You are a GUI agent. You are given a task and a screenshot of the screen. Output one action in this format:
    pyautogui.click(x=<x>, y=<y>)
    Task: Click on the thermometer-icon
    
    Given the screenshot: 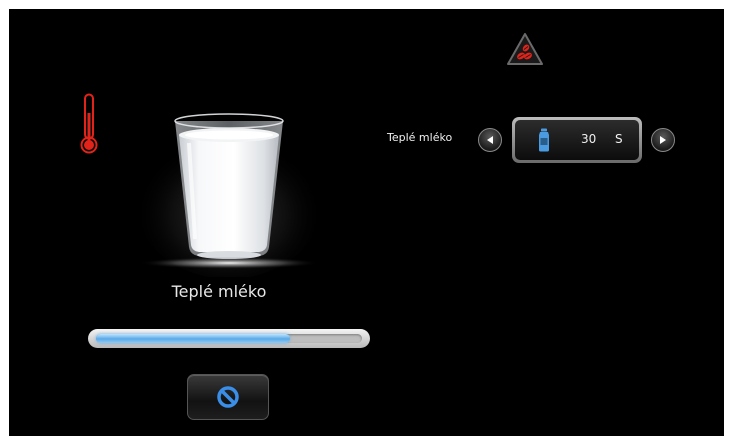 What is the action you would take?
    pyautogui.click(x=89, y=124)
    